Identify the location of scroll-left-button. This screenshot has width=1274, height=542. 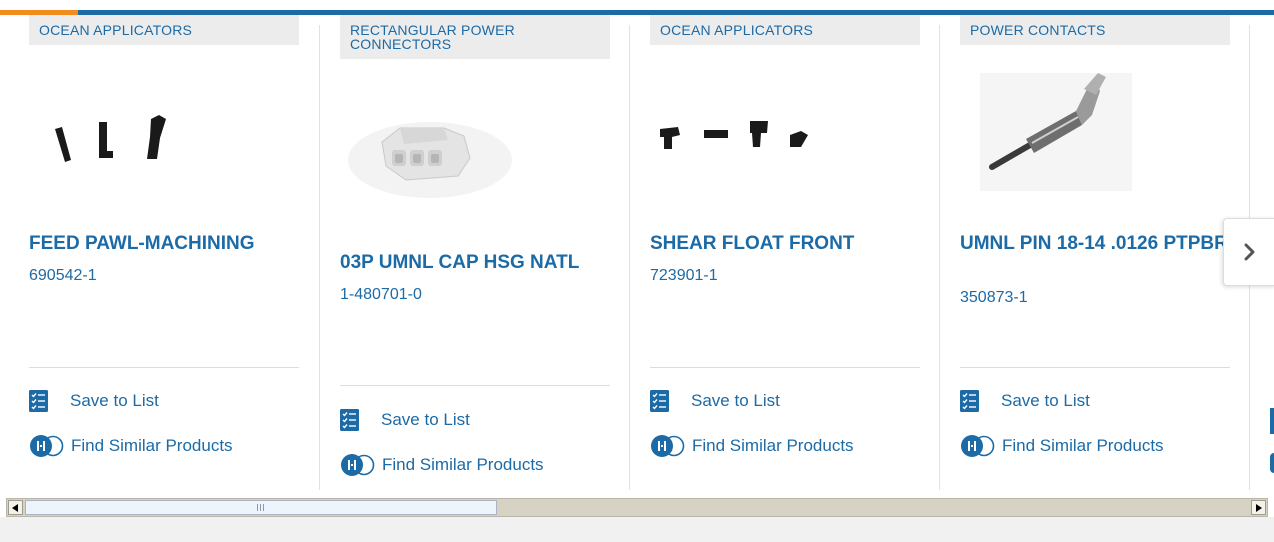
(15, 507).